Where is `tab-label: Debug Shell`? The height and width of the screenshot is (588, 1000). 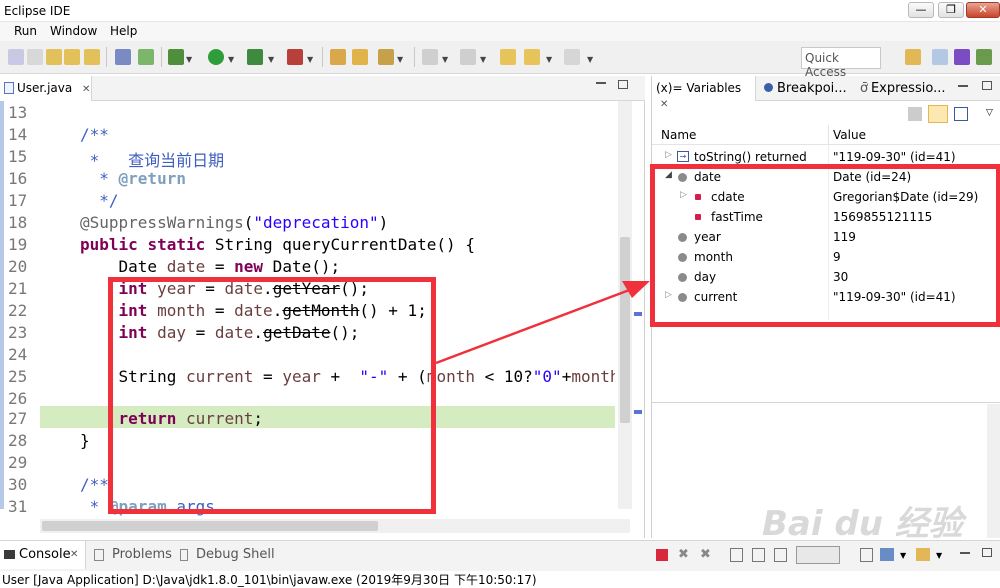
tab-label: Debug Shell is located at coordinates (235, 554).